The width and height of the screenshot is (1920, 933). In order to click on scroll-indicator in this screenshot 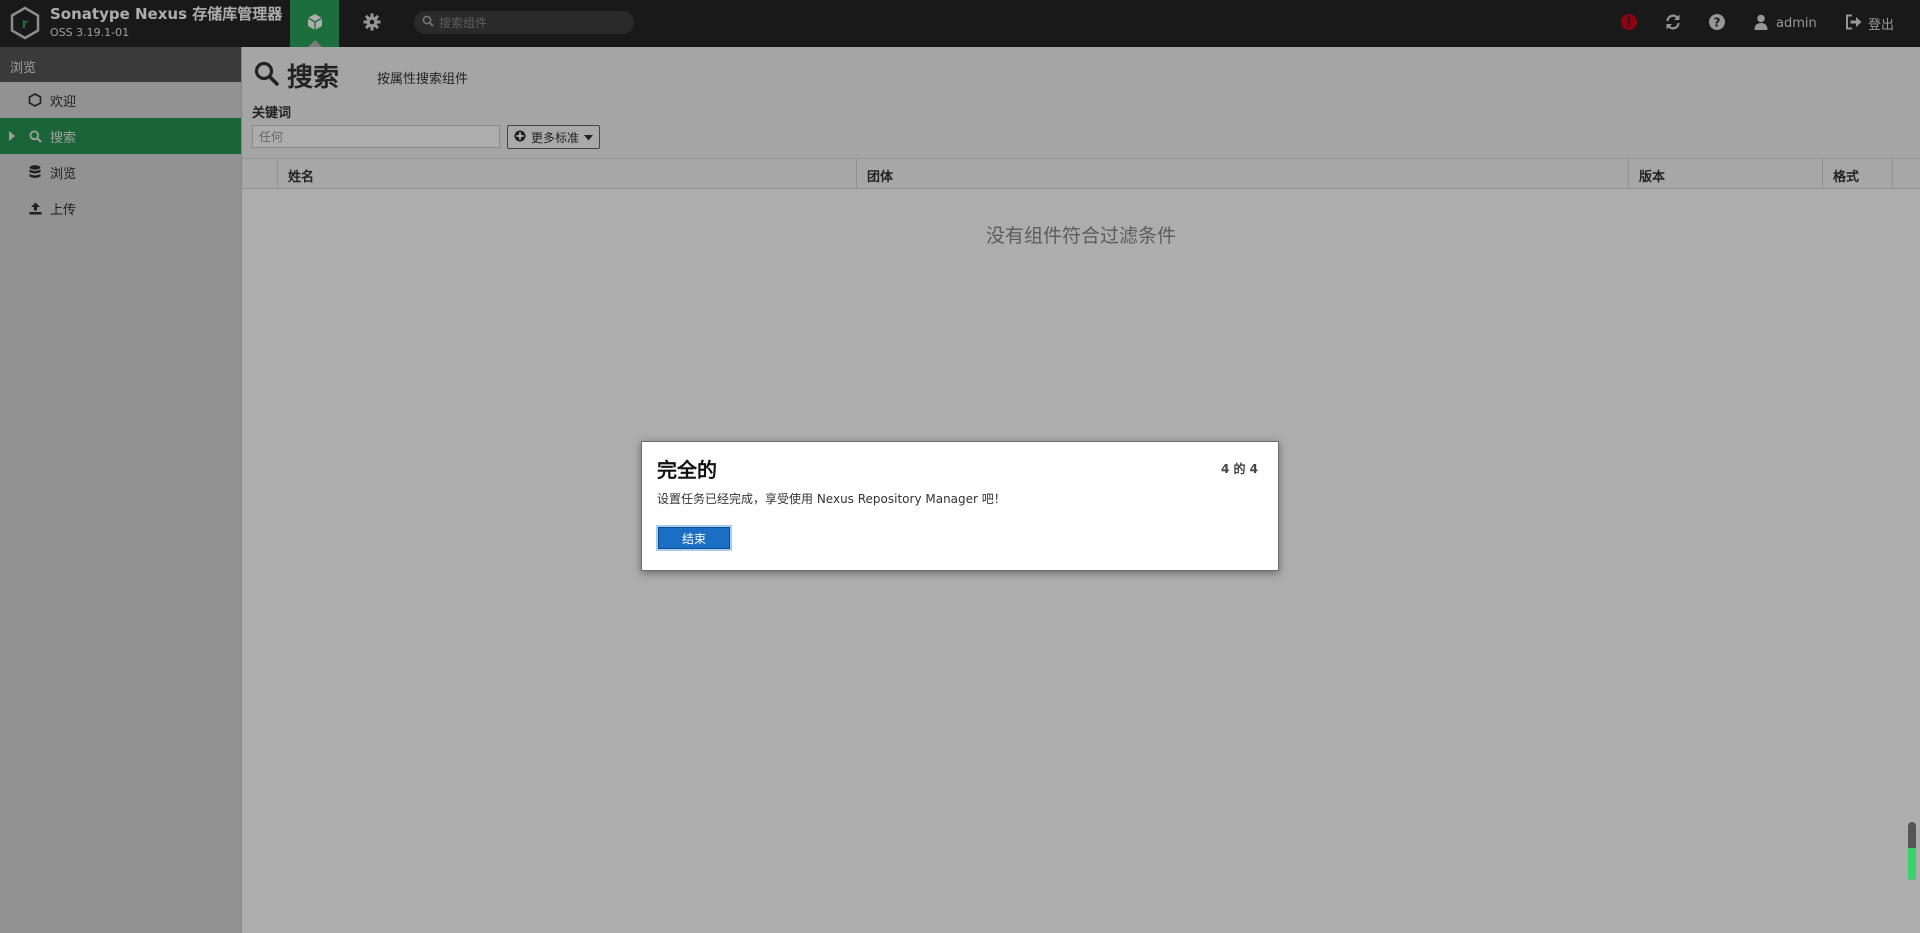, I will do `click(1912, 851)`.